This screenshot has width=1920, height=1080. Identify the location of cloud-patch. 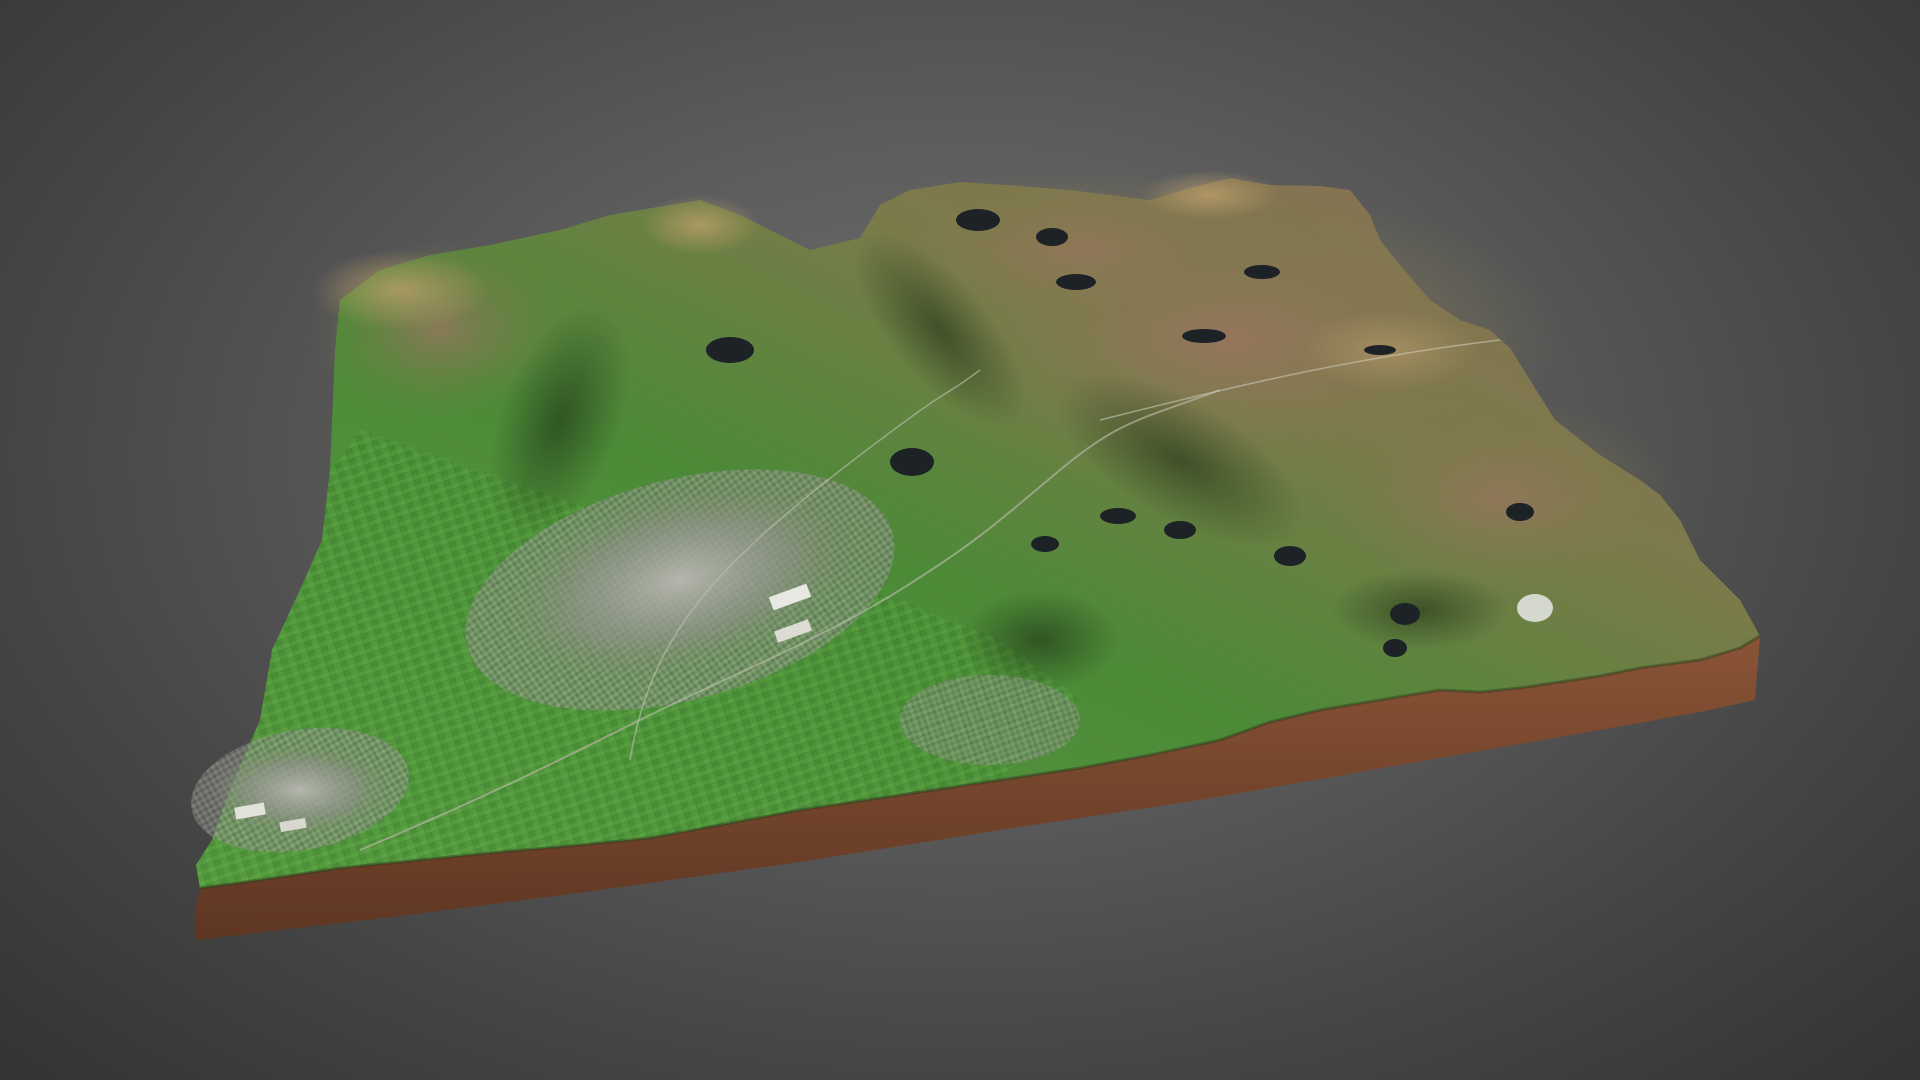
(1535, 608).